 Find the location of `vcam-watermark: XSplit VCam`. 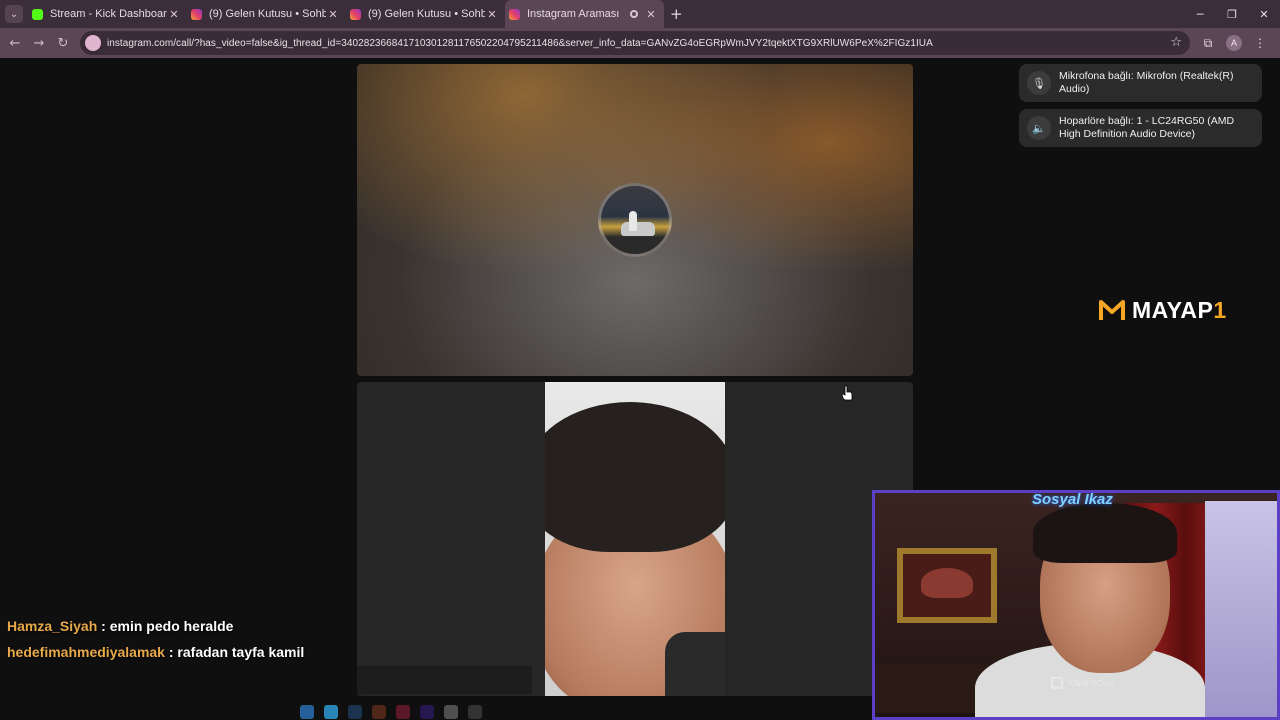

vcam-watermark: XSplit VCam is located at coordinates (1082, 683).